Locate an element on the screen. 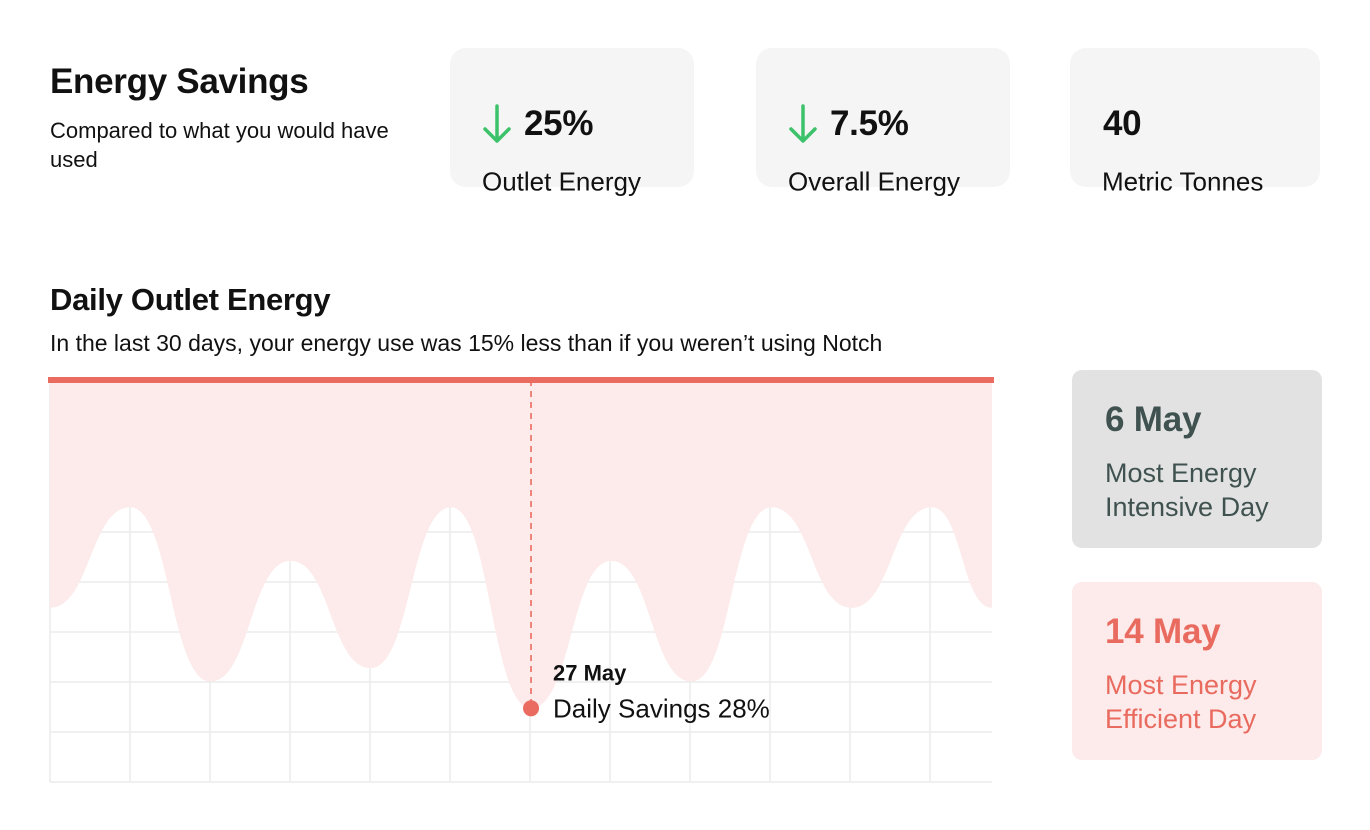 This screenshot has height=830, width=1370. highlight-date-label: 27 May is located at coordinates (590, 672).